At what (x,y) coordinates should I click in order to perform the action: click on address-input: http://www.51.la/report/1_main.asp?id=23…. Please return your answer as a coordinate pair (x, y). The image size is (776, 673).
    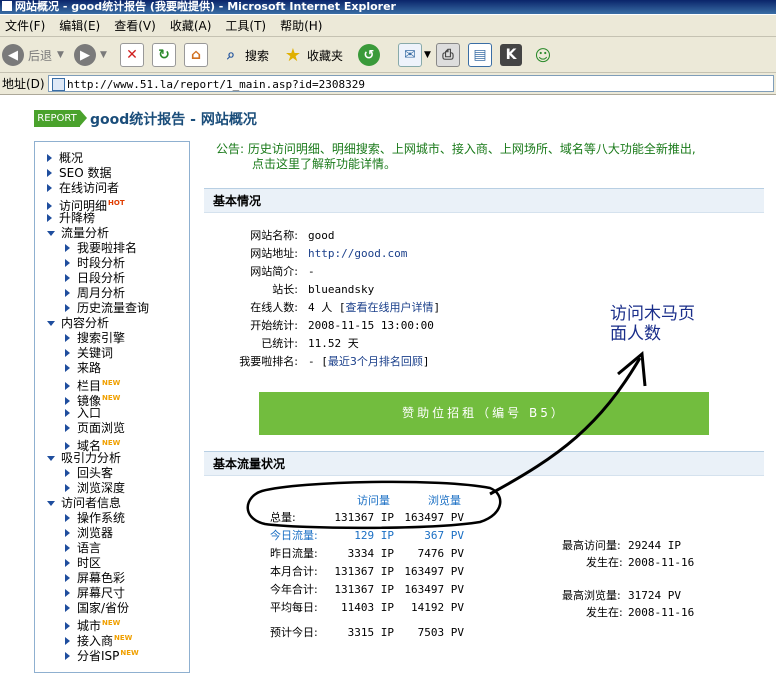
    Looking at the image, I should click on (411, 83).